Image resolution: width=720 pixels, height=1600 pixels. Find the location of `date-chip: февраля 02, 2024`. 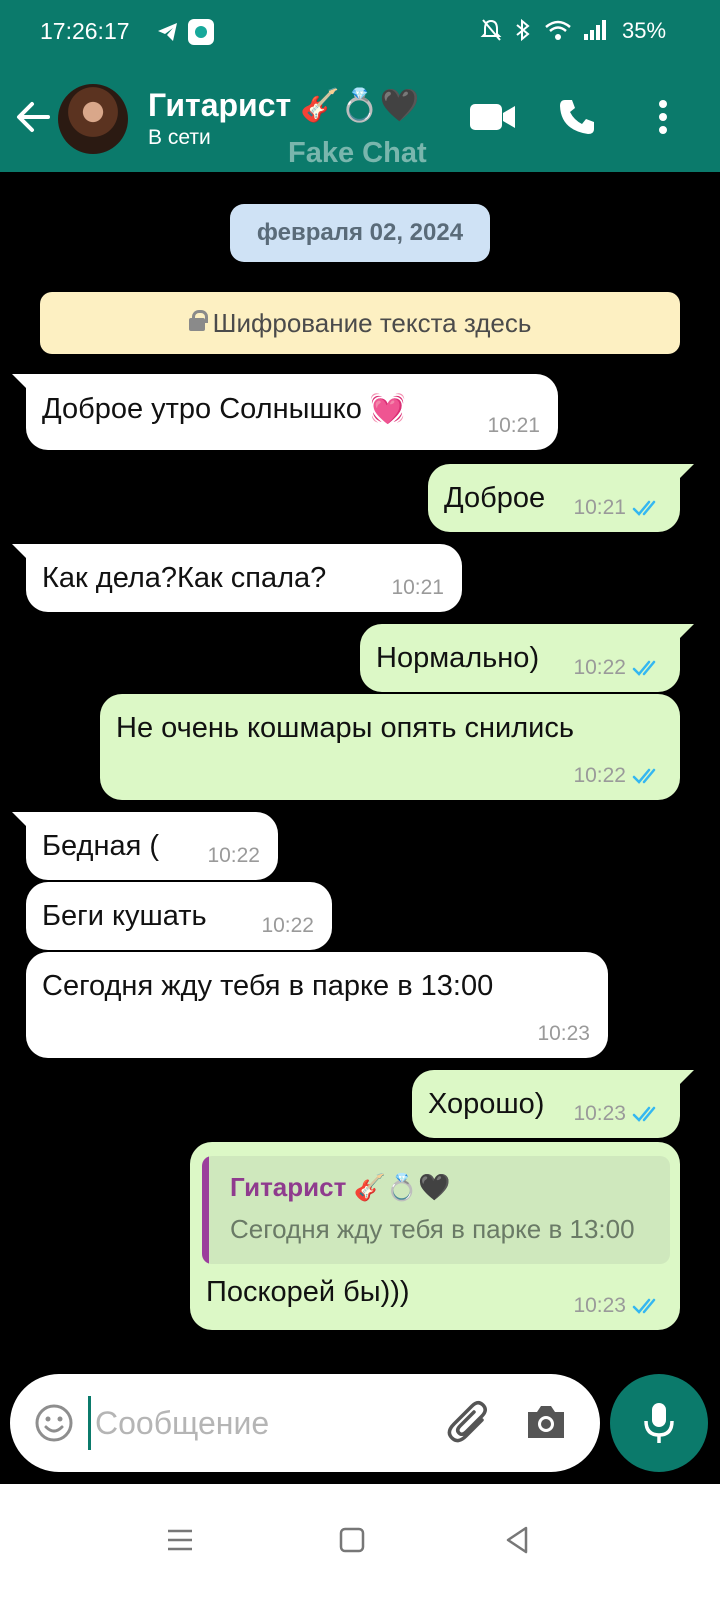

date-chip: февраля 02, 2024 is located at coordinates (360, 233).